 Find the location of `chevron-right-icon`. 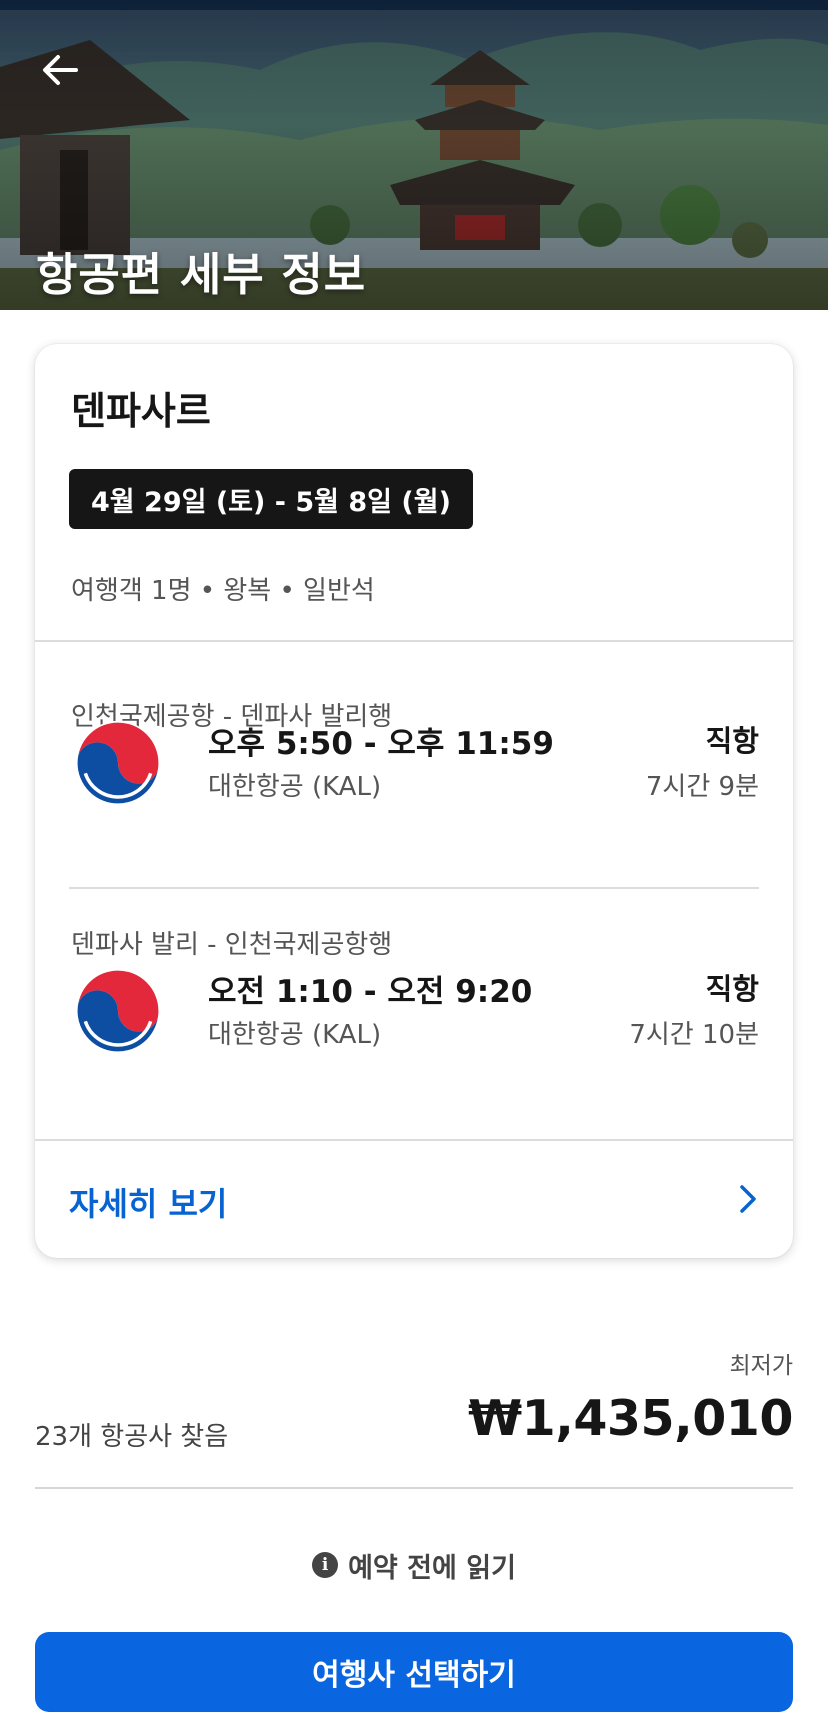

chevron-right-icon is located at coordinates (748, 1199).